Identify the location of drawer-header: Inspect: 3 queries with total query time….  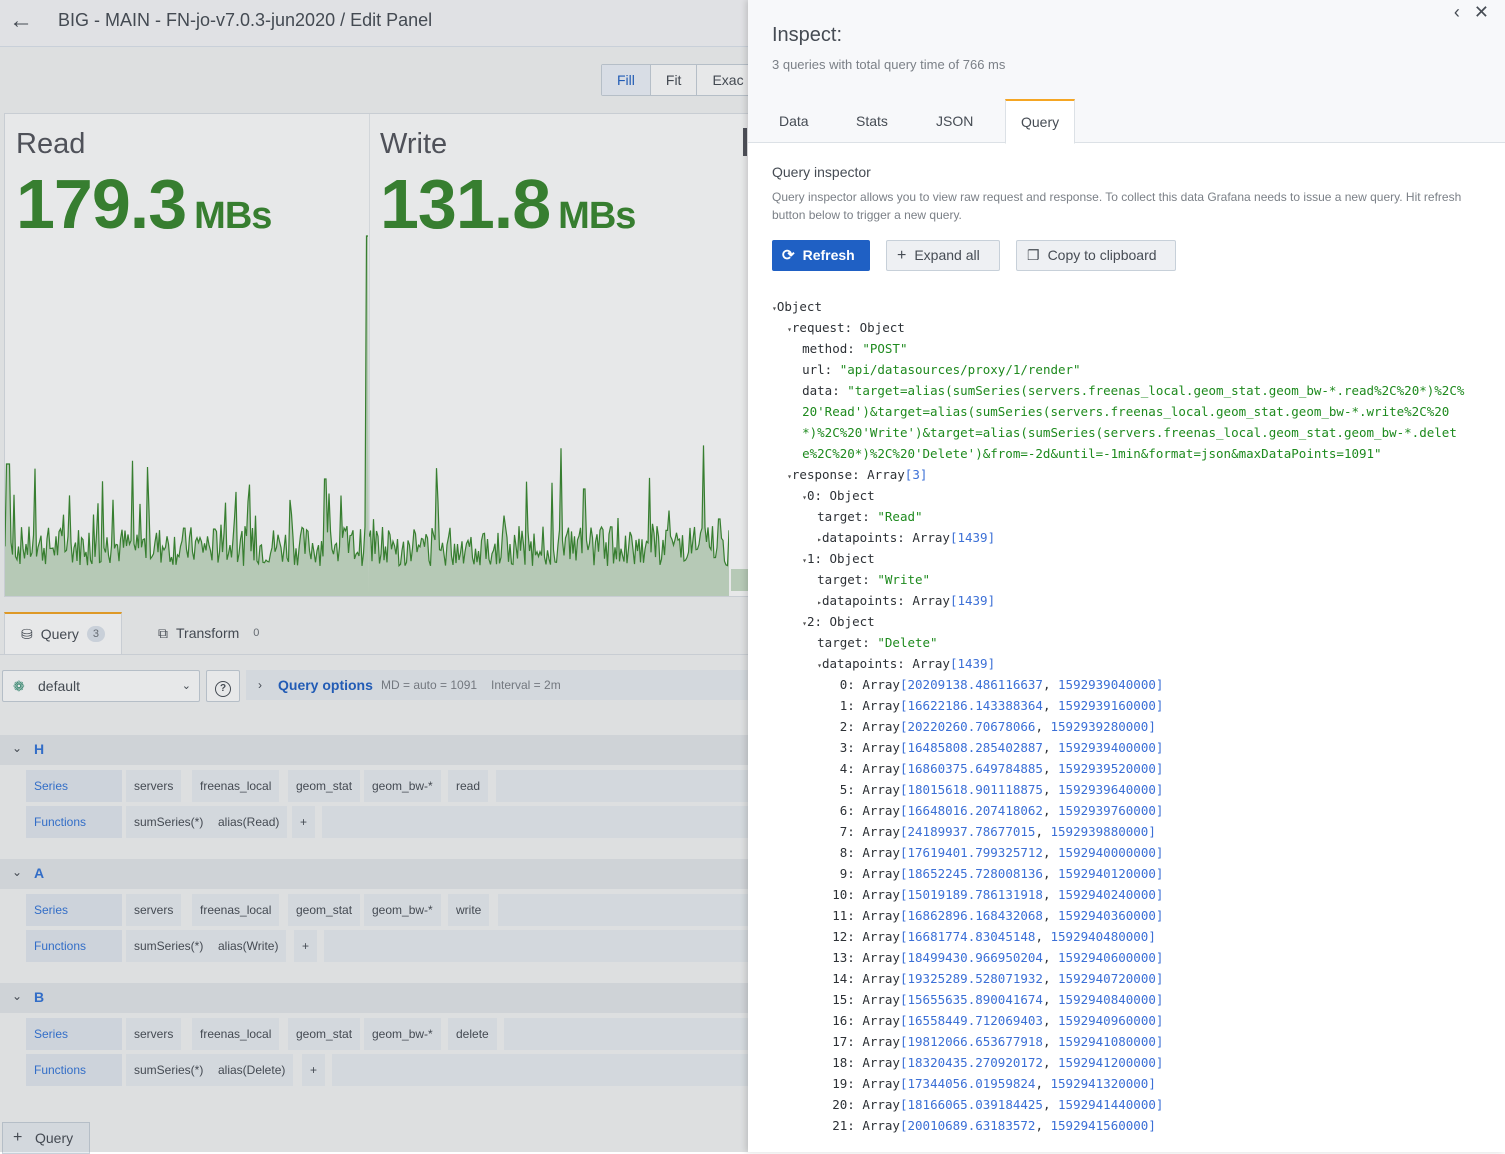
(1126, 72).